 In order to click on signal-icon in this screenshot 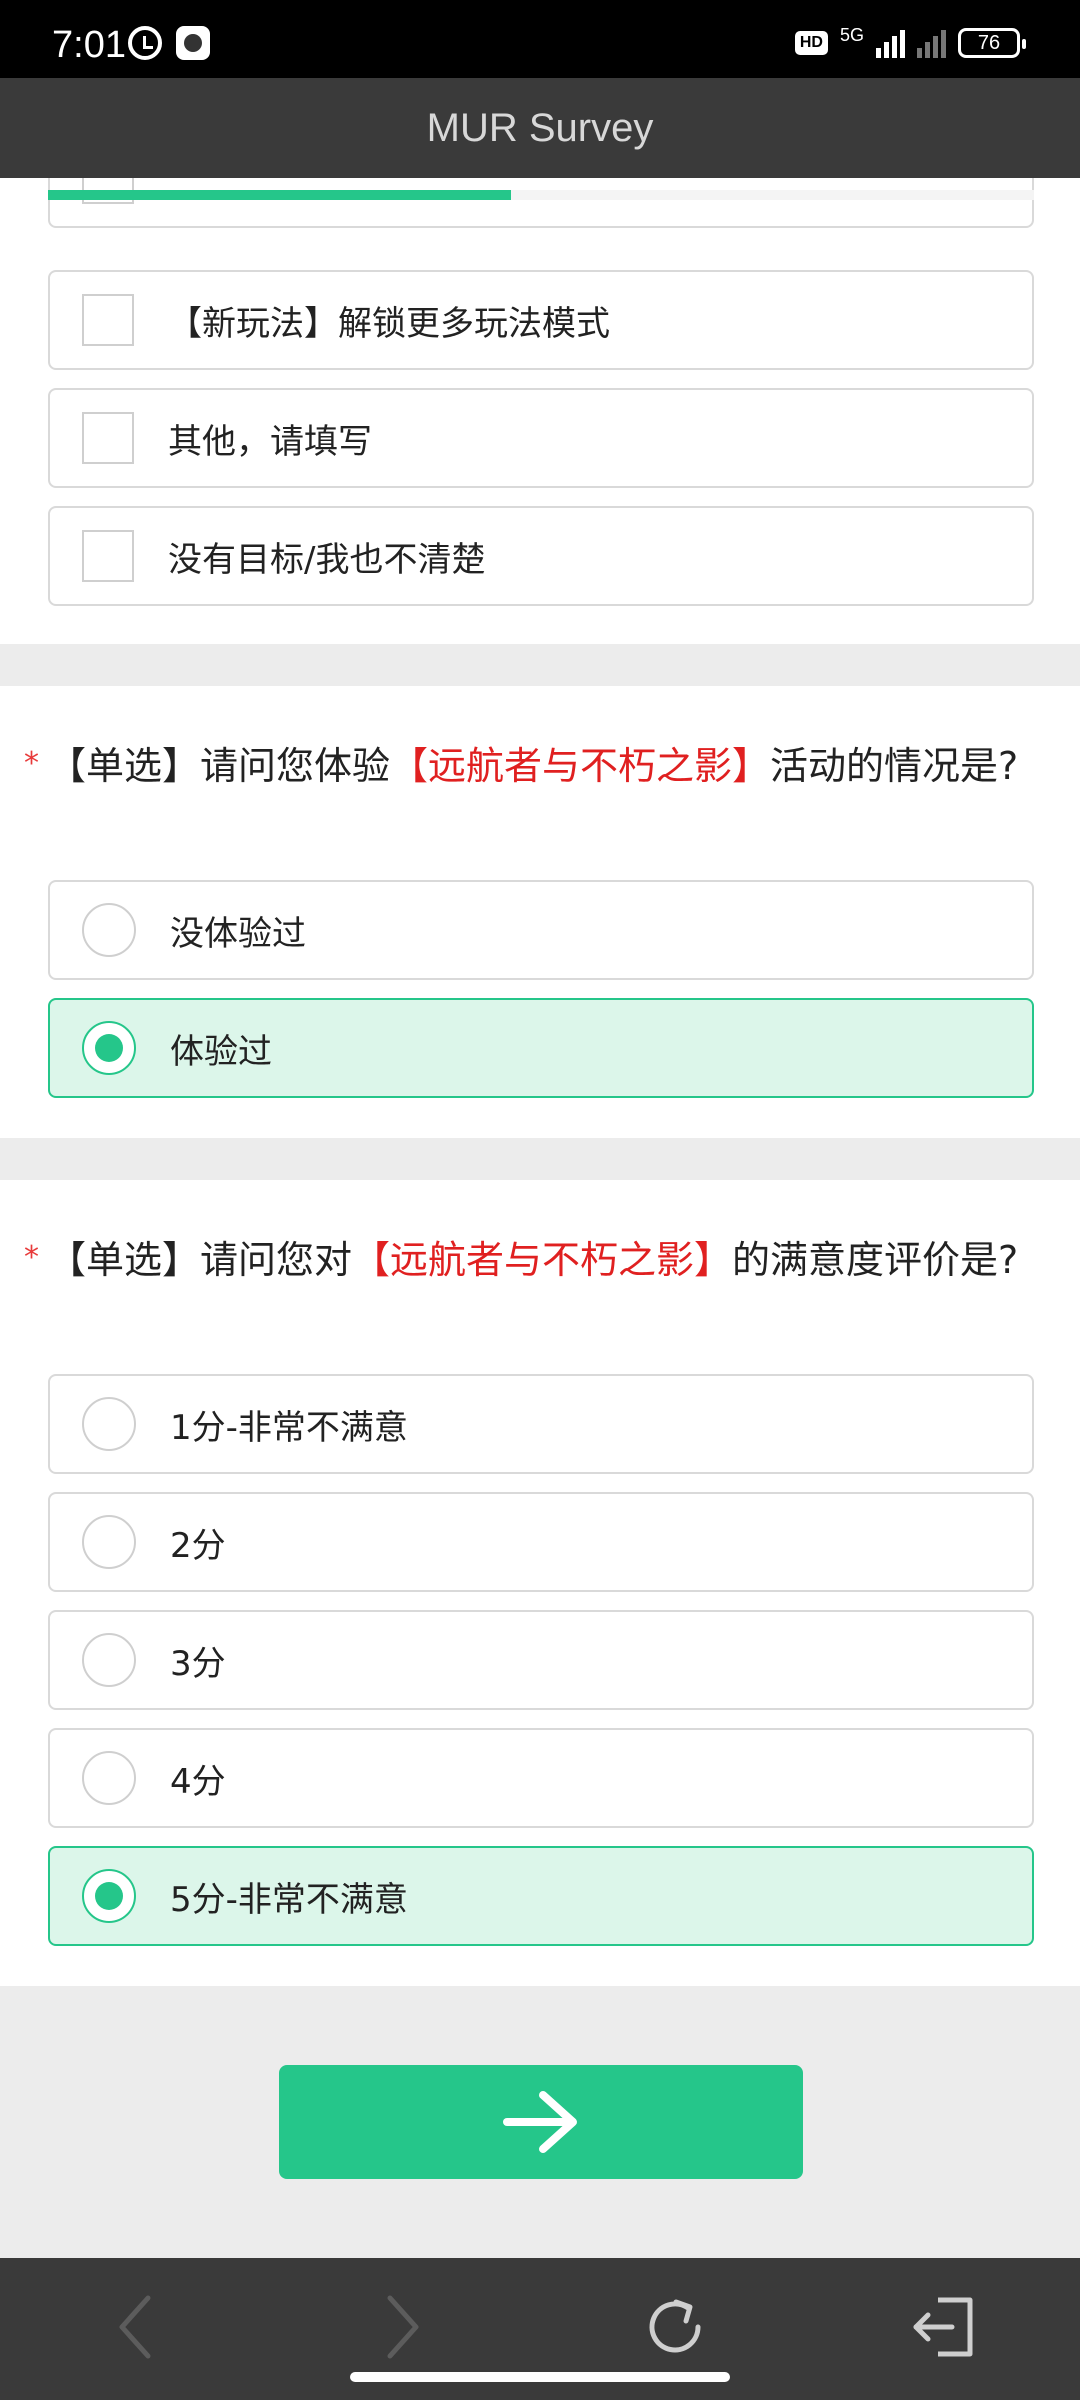, I will do `click(890, 43)`.